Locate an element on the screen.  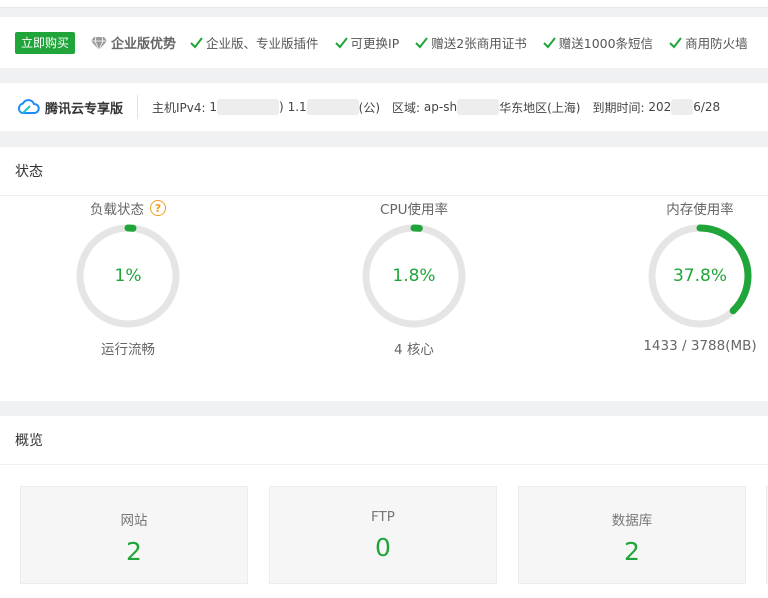
feature-item: 可更换IP is located at coordinates (366, 42).